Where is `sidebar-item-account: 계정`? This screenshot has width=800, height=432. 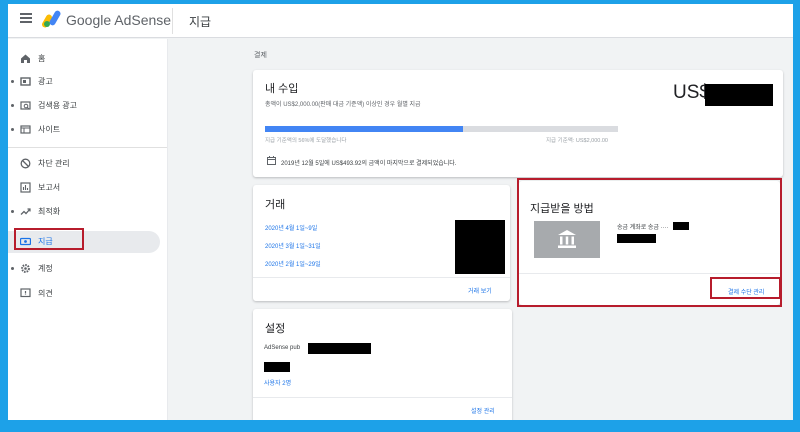
sidebar-item-account: 계정 is located at coordinates (84, 269).